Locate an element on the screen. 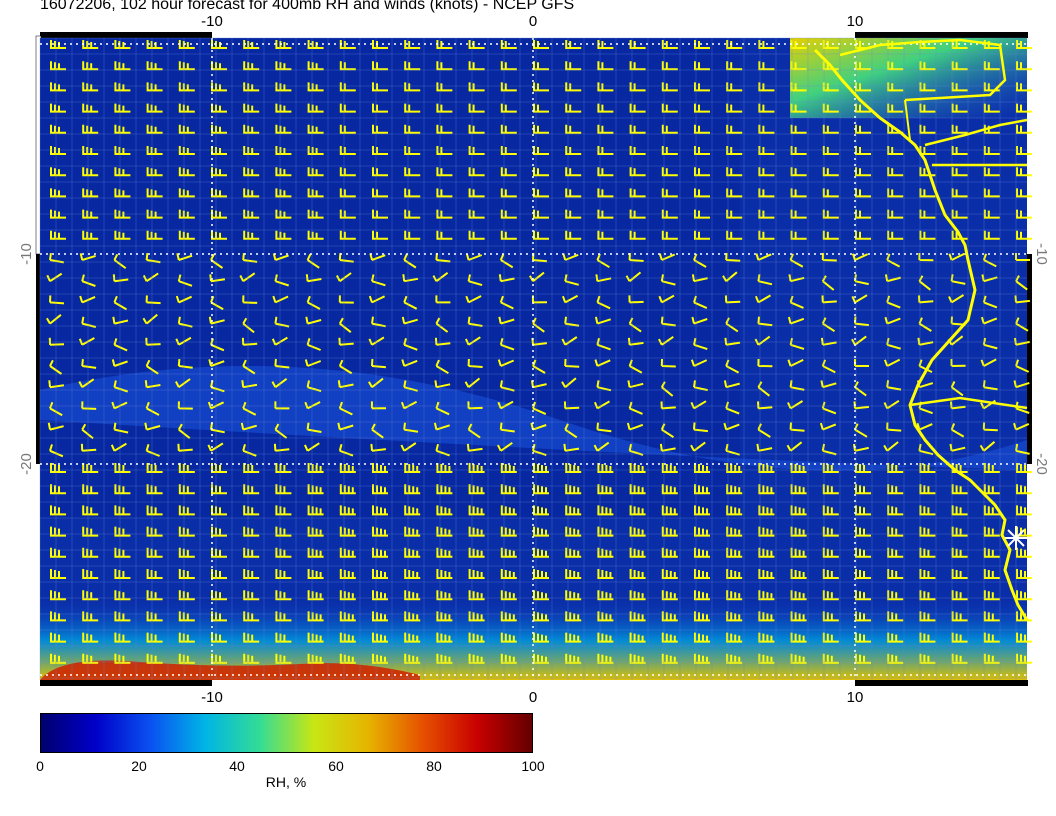 The image size is (1056, 816). lon-tick-bottom-0: 0 is located at coordinates (533, 697).